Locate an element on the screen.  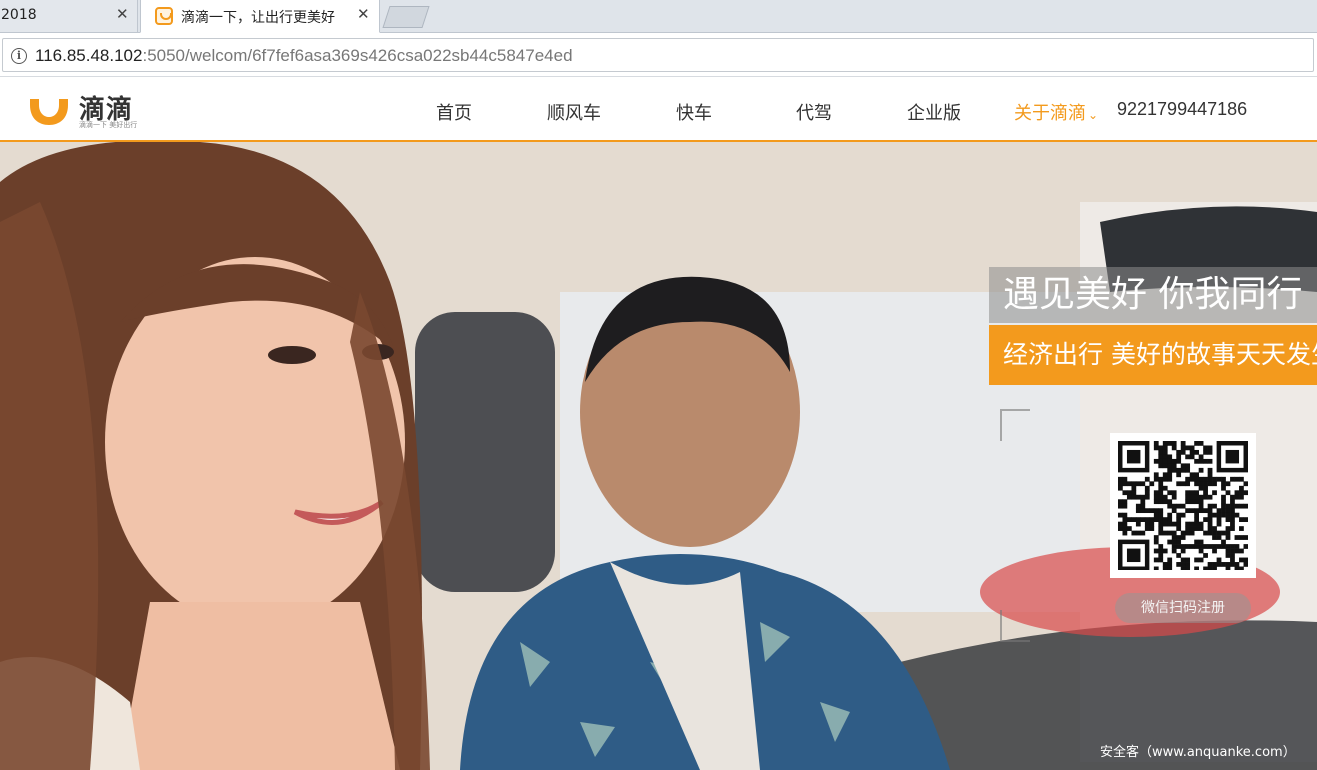
qr-frame-corner-bottom is located at coordinates (1015, 626).